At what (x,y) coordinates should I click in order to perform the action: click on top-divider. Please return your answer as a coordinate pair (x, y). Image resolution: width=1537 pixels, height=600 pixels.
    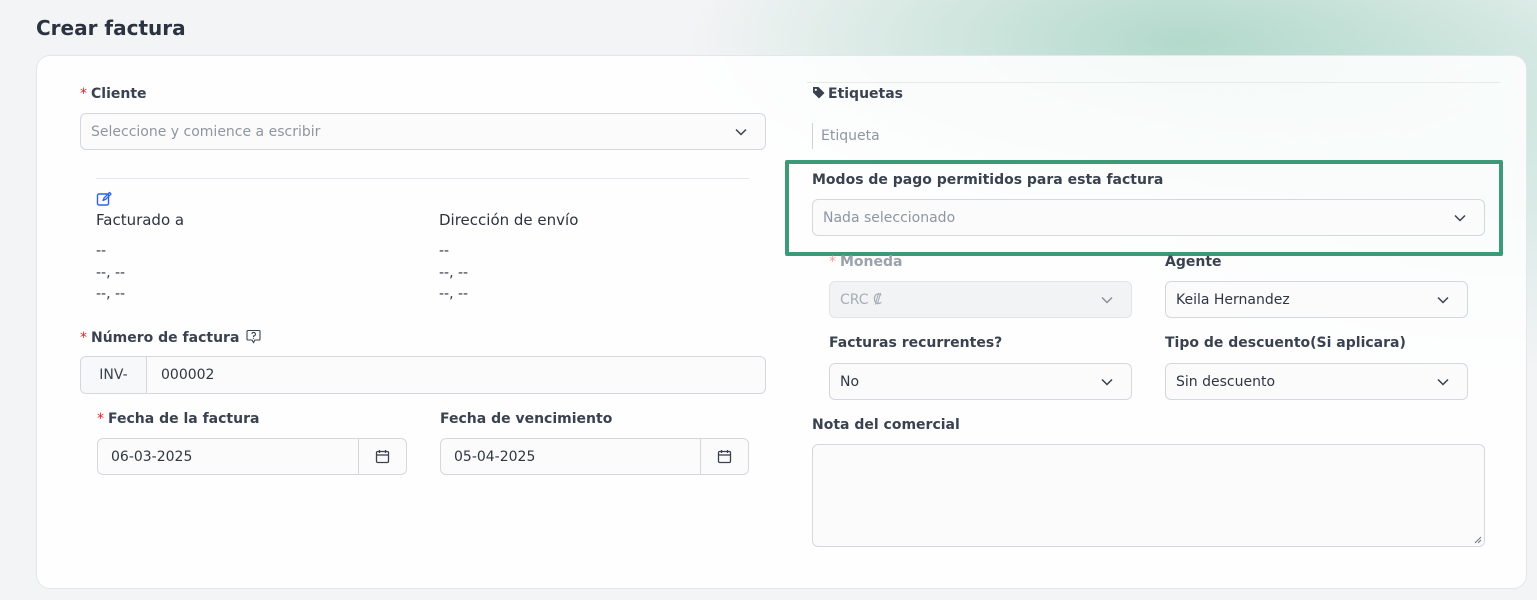
    Looking at the image, I should click on (1153, 82).